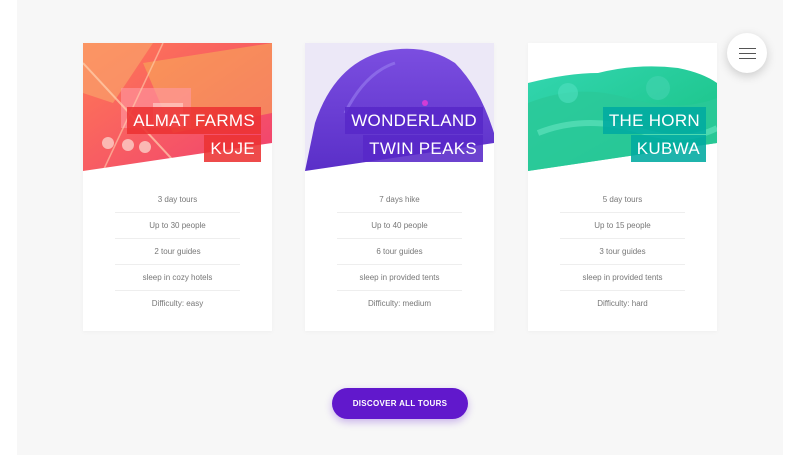 Image resolution: width=800 pixels, height=455 pixels. Describe the element at coordinates (622, 226) in the screenshot. I see `tour-detail-item: Up to 15 people` at that location.